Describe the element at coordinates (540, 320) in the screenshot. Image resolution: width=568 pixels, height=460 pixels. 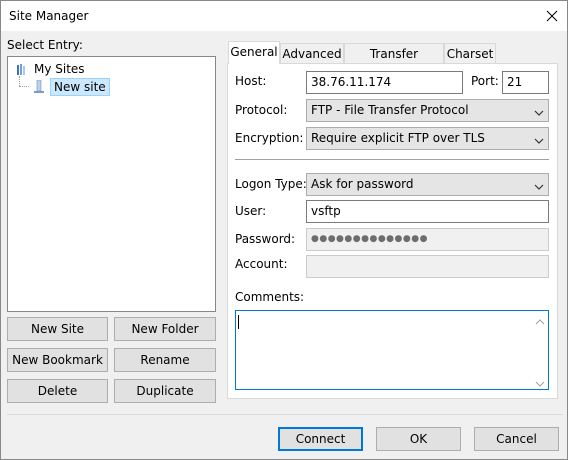
I see `scroll-up-icon` at that location.